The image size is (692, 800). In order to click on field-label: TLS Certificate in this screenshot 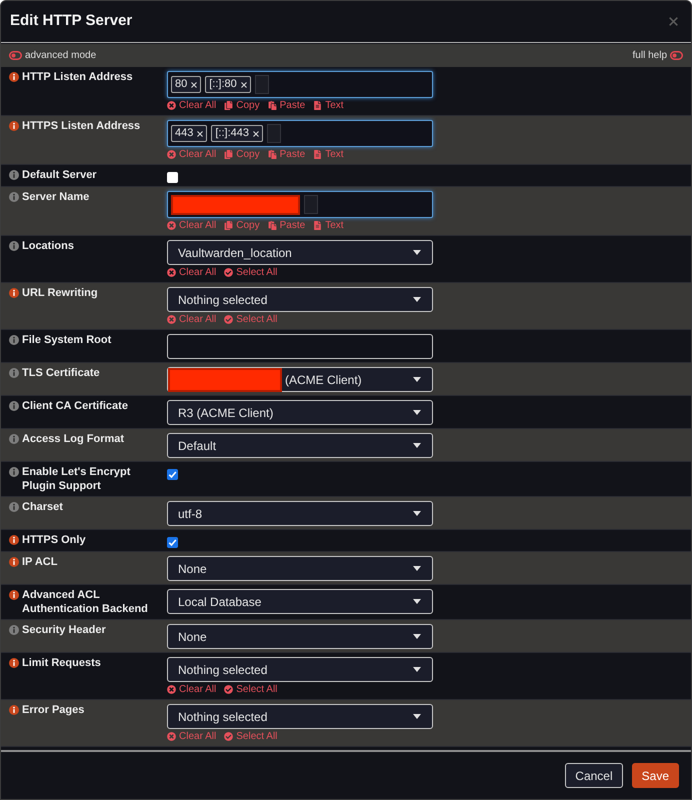, I will do `click(61, 373)`.